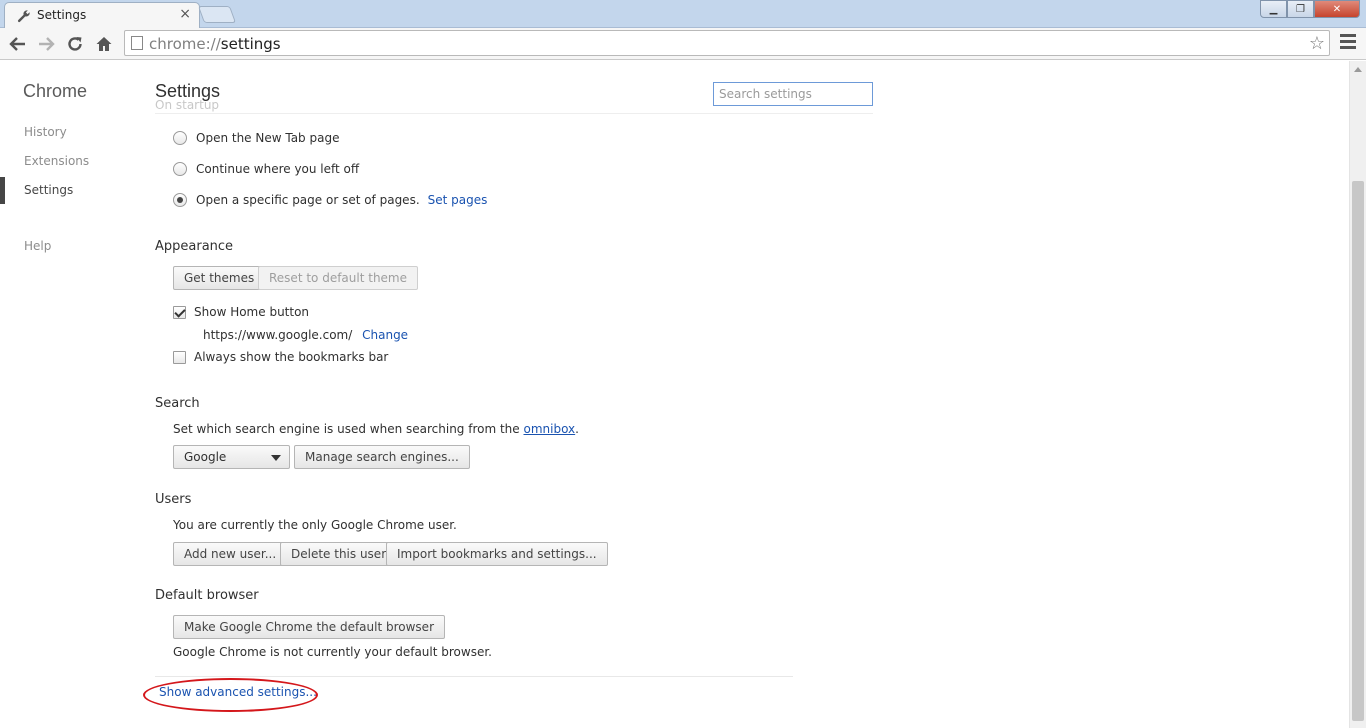 The height and width of the screenshot is (728, 1366). I want to click on nav-title: Chrome, so click(55, 91).